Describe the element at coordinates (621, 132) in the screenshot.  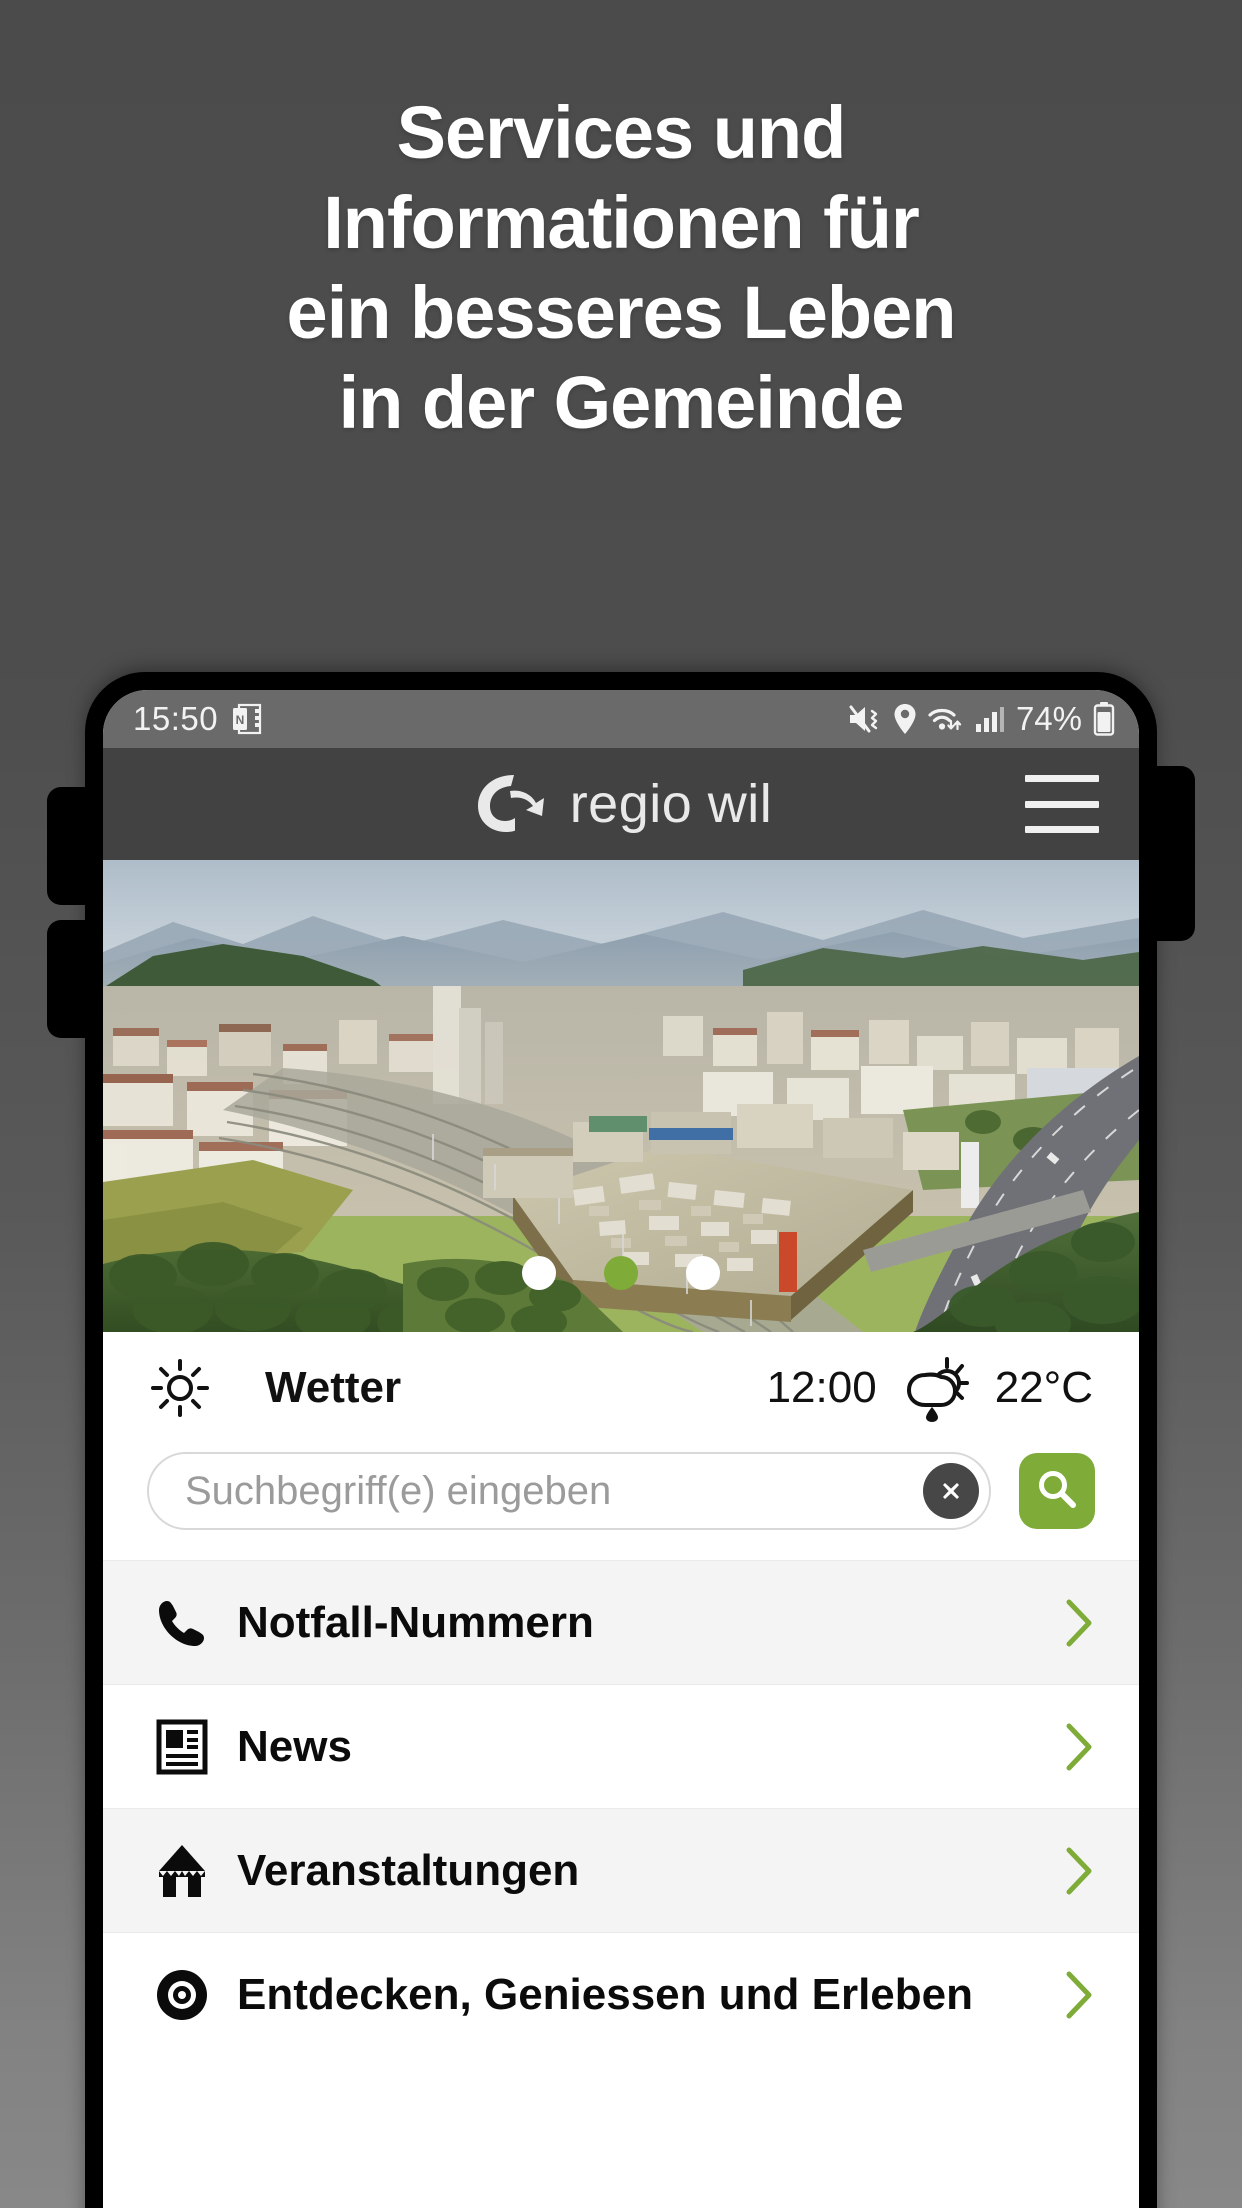
I see `headline-line-1: Services und` at that location.